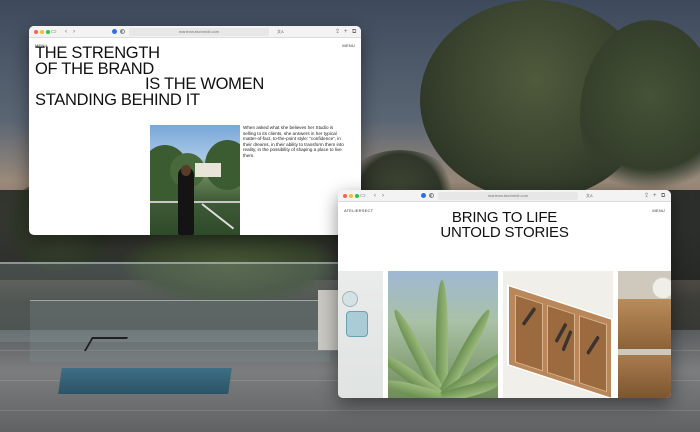 The image size is (700, 432). I want to click on villa, so click(208, 170).